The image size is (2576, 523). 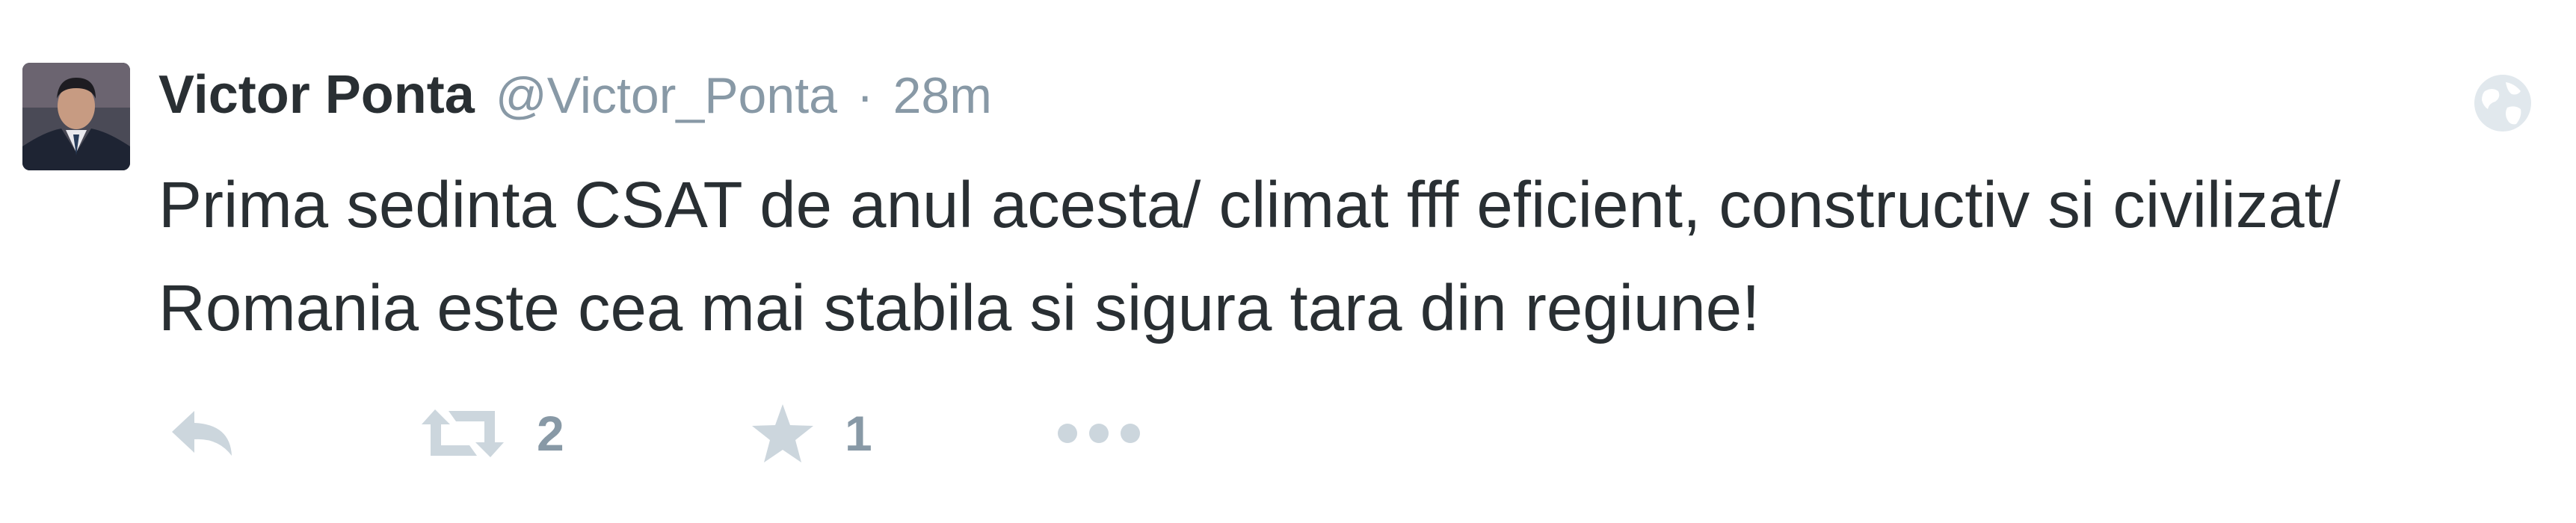 I want to click on reply-icon, so click(x=202, y=434).